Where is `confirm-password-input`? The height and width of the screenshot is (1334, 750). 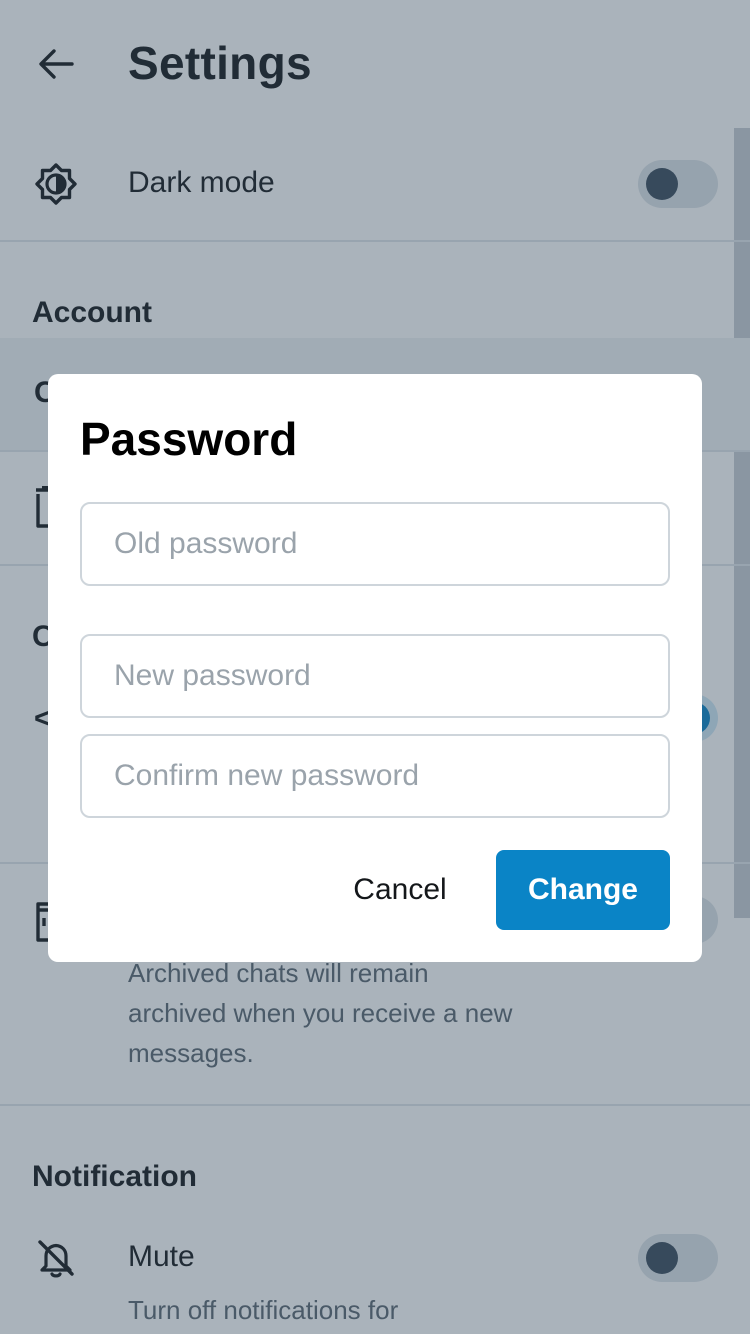 confirm-password-input is located at coordinates (375, 776).